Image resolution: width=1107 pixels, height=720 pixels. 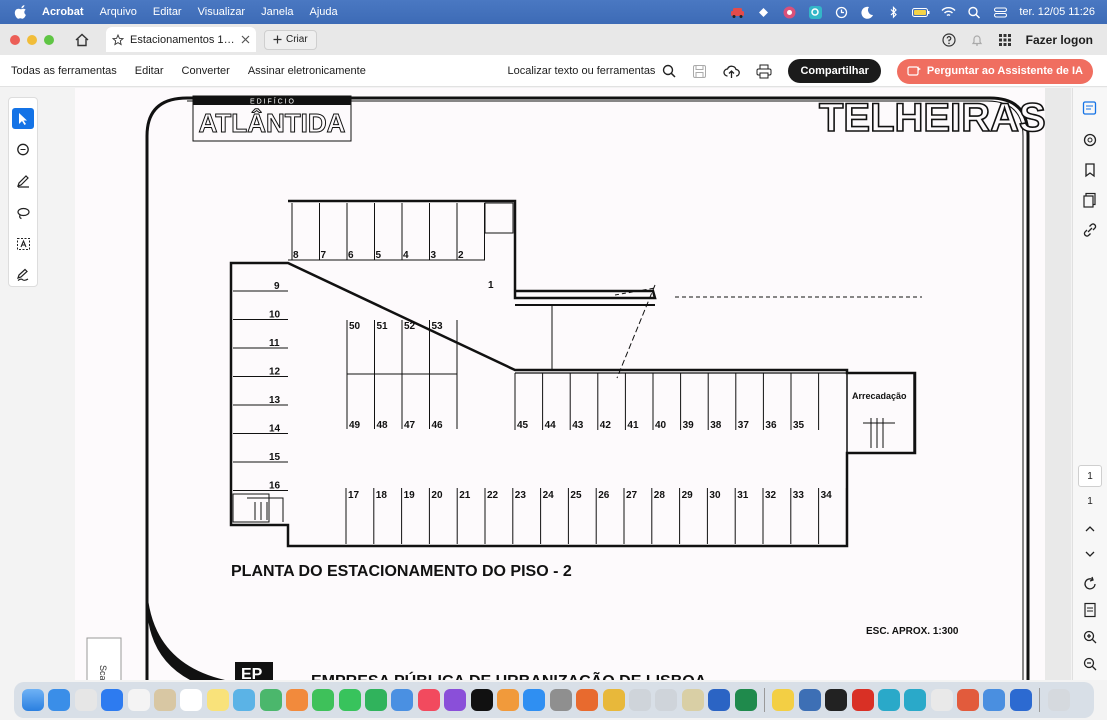 I want to click on select-tool, so click(x=23, y=119).